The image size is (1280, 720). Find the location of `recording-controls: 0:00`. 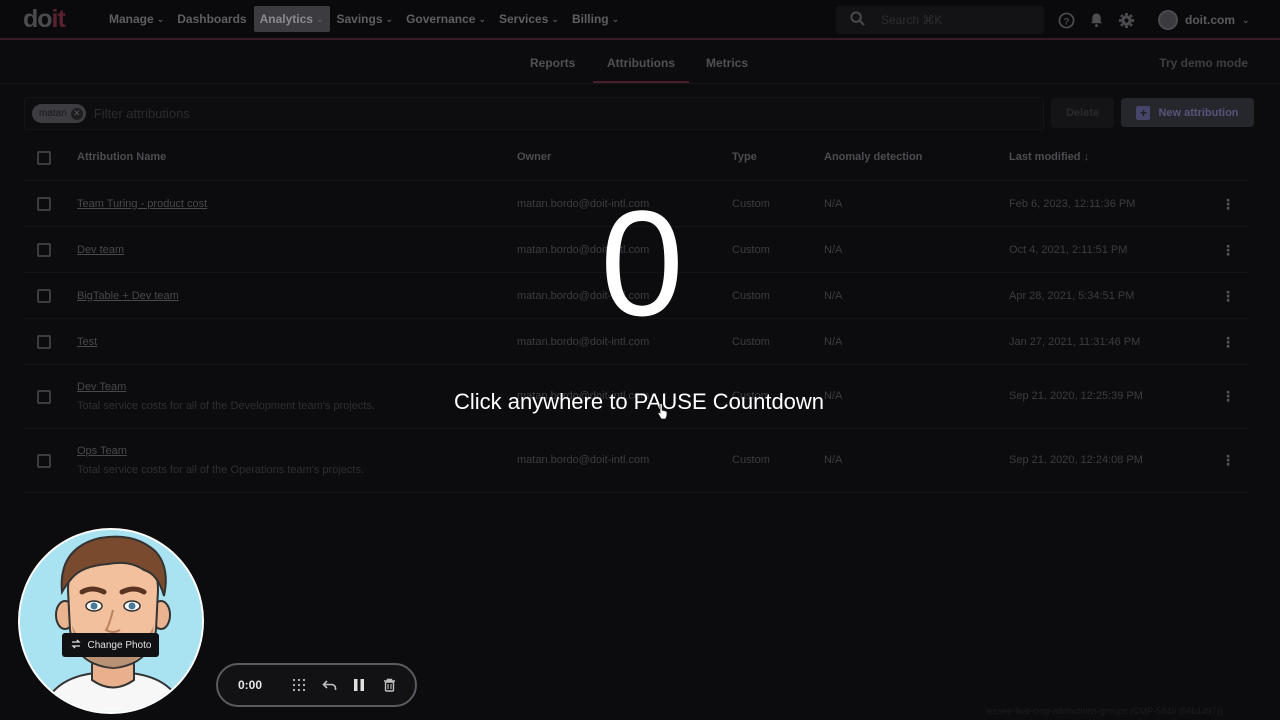

recording-controls: 0:00 is located at coordinates (316, 685).